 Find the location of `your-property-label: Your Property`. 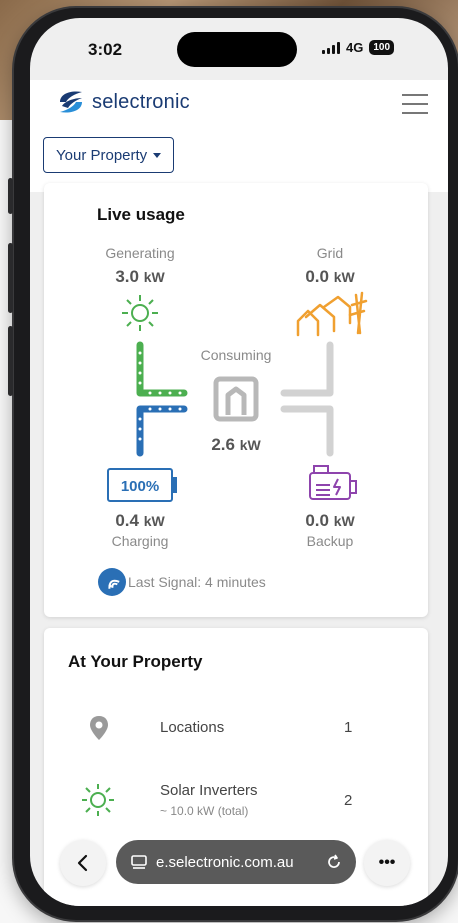

your-property-label: Your Property is located at coordinates (102, 155).